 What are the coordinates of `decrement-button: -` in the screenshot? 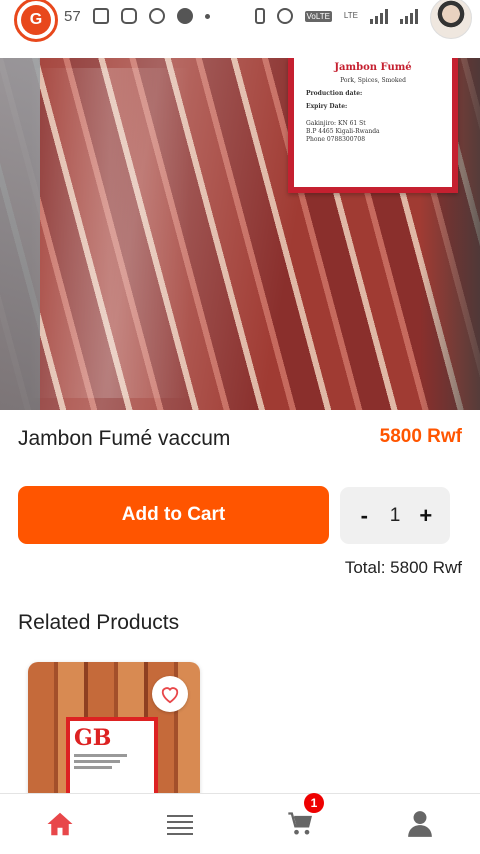 It's located at (364, 516).